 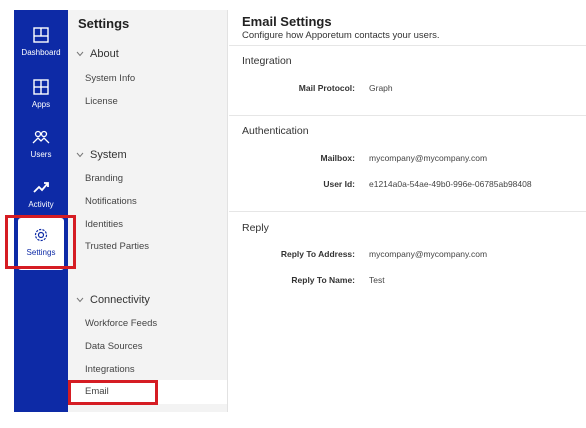 I want to click on section-title: Reply, so click(x=255, y=228).